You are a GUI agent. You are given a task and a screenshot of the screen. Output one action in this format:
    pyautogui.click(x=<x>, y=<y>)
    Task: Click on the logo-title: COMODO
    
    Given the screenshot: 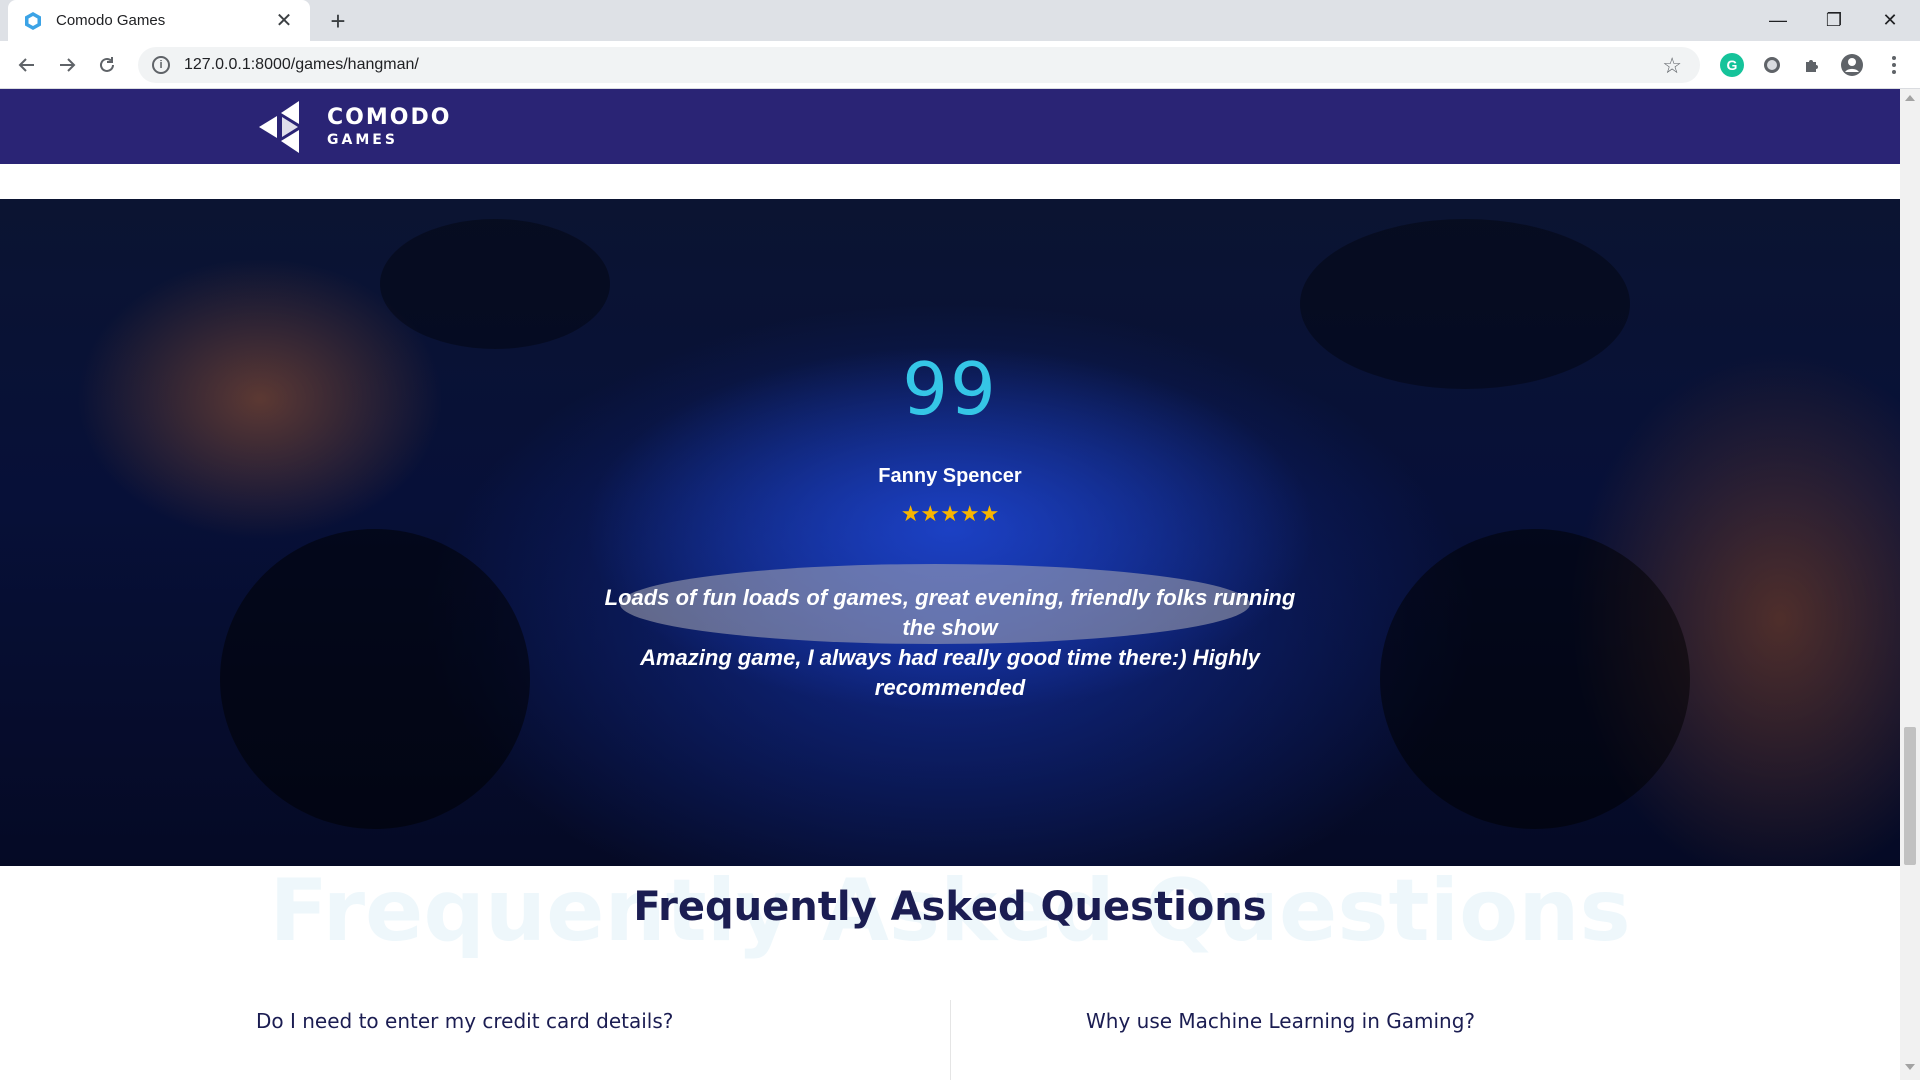 What is the action you would take?
    pyautogui.click(x=389, y=117)
    